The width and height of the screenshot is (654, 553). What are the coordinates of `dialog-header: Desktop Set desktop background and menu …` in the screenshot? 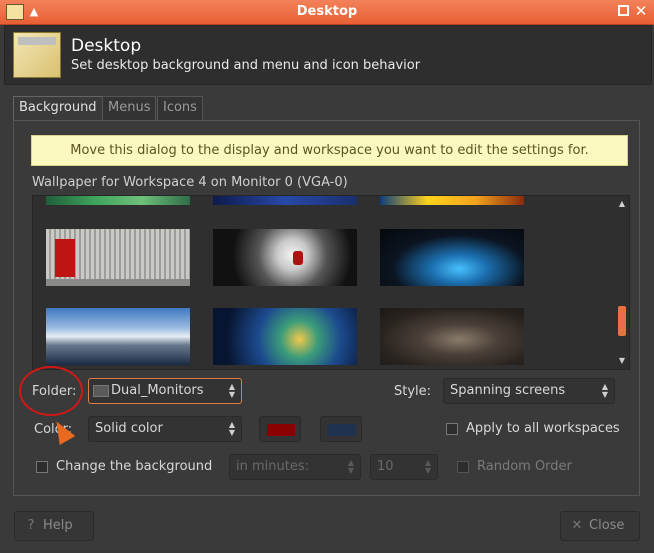 It's located at (328, 55).